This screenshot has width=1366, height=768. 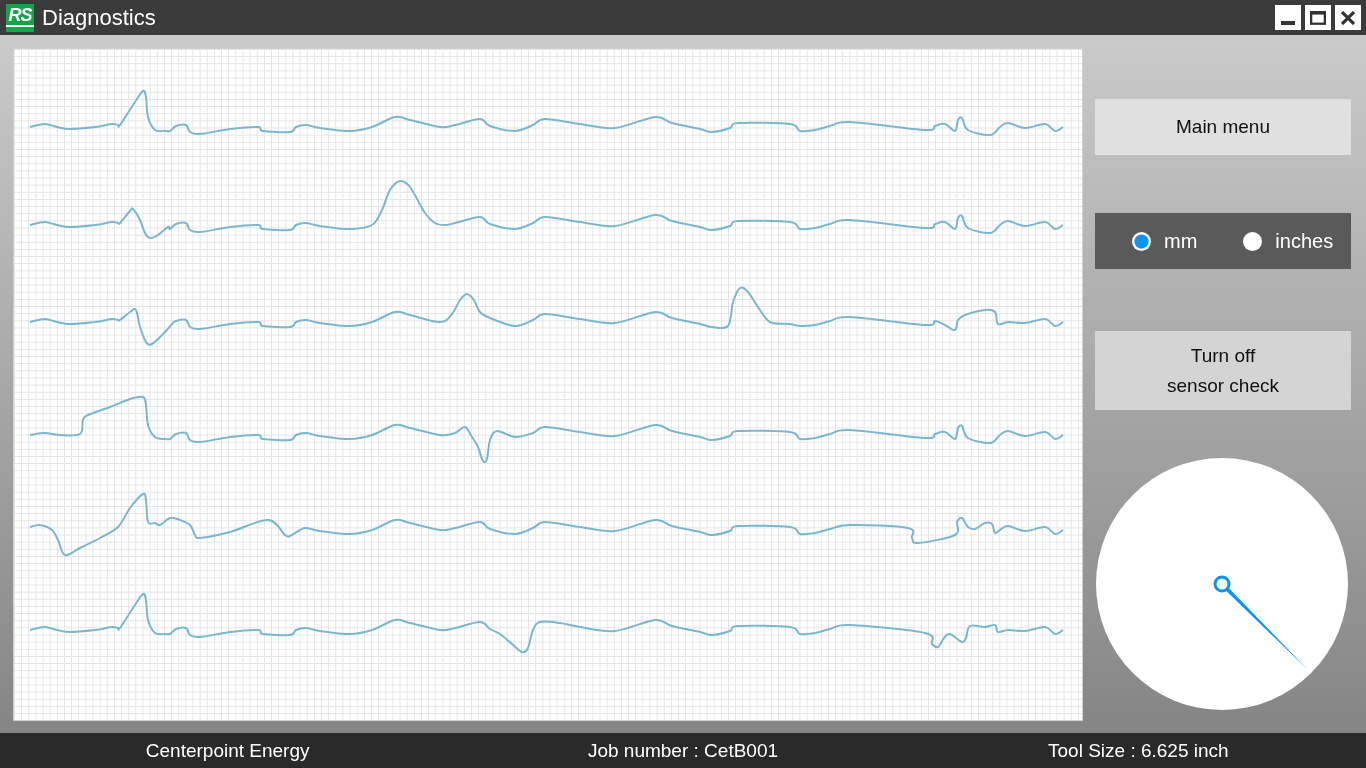 I want to click on maximize-icon, so click(x=1318, y=17).